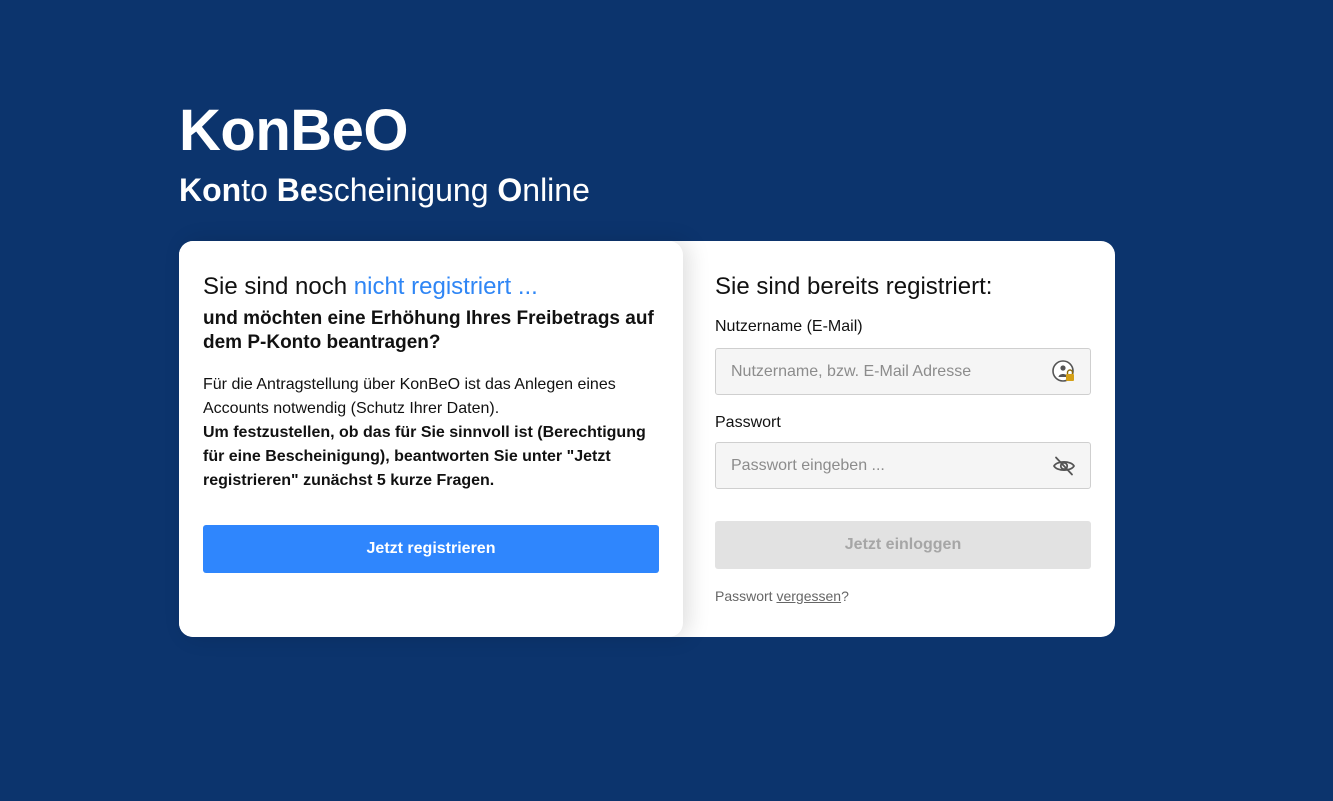  Describe the element at coordinates (1064, 372) in the screenshot. I see `password-manager-icon` at that location.